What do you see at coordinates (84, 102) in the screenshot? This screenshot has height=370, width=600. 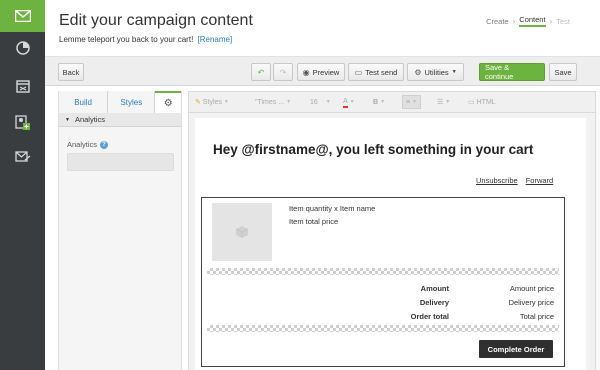 I see `tab-build: Build` at bounding box center [84, 102].